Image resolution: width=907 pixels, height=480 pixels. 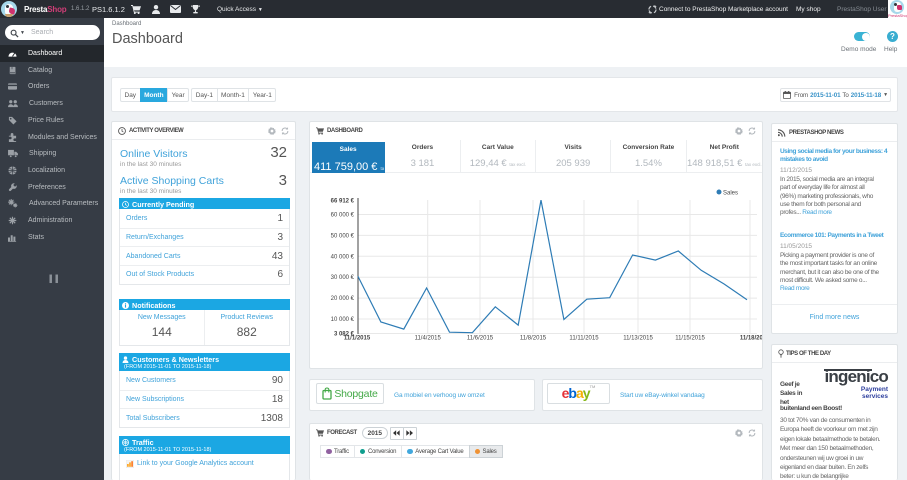 I want to click on svg-text: 11/8/2015, so click(x=533, y=339).